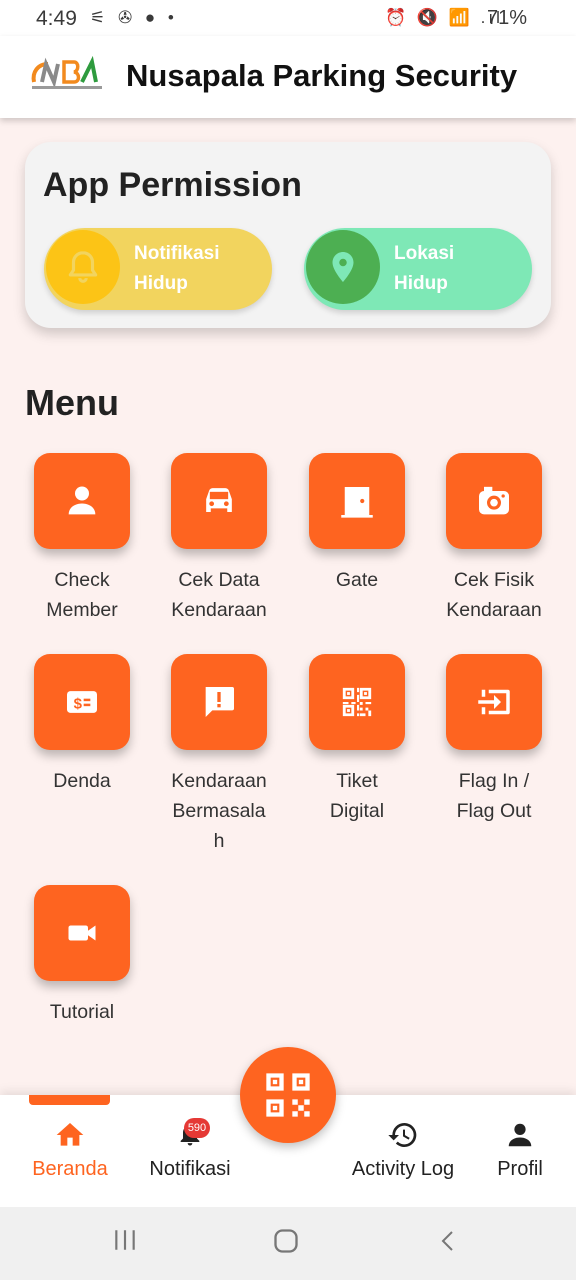 The width and height of the screenshot is (576, 1280). I want to click on nav-item-activity-log: Activity Log, so click(403, 1149).